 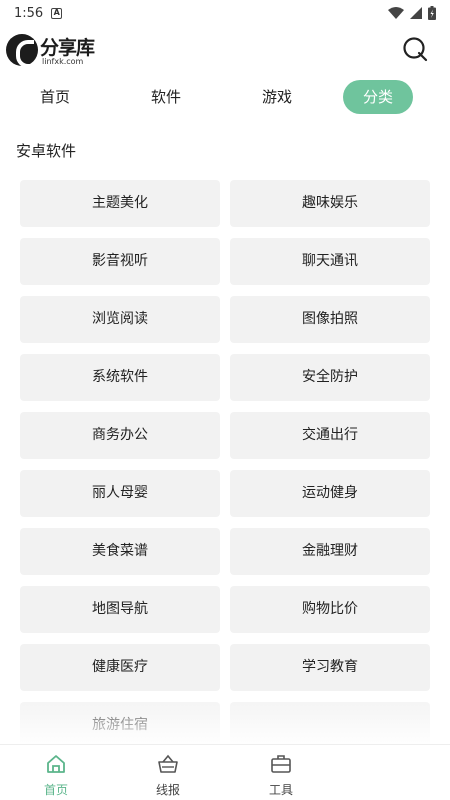 I want to click on category-shopping: 购物比价, so click(x=330, y=609).